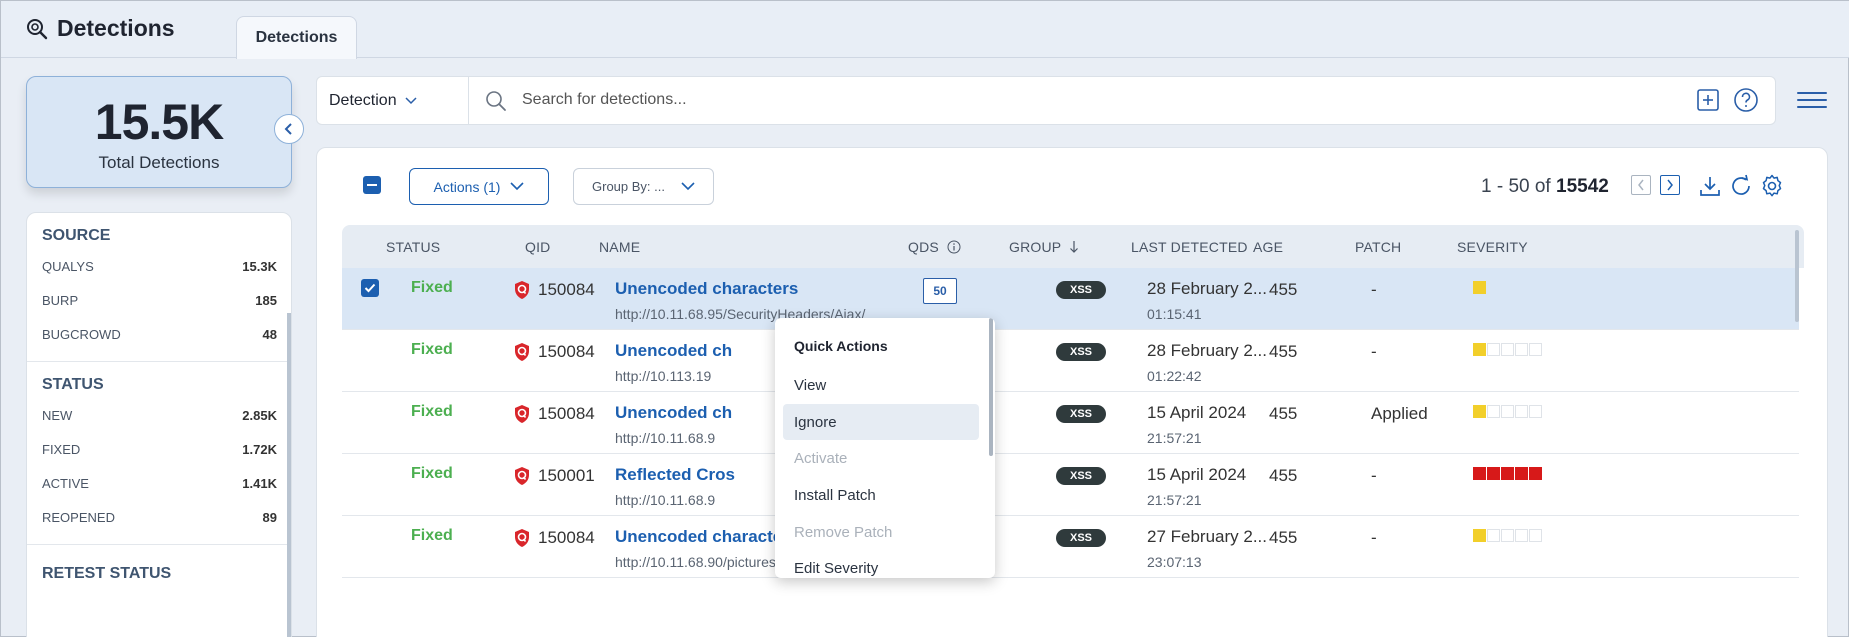 The width and height of the screenshot is (1849, 637). I want to click on menu-item-remove-patch: Remove Patch, so click(843, 532).